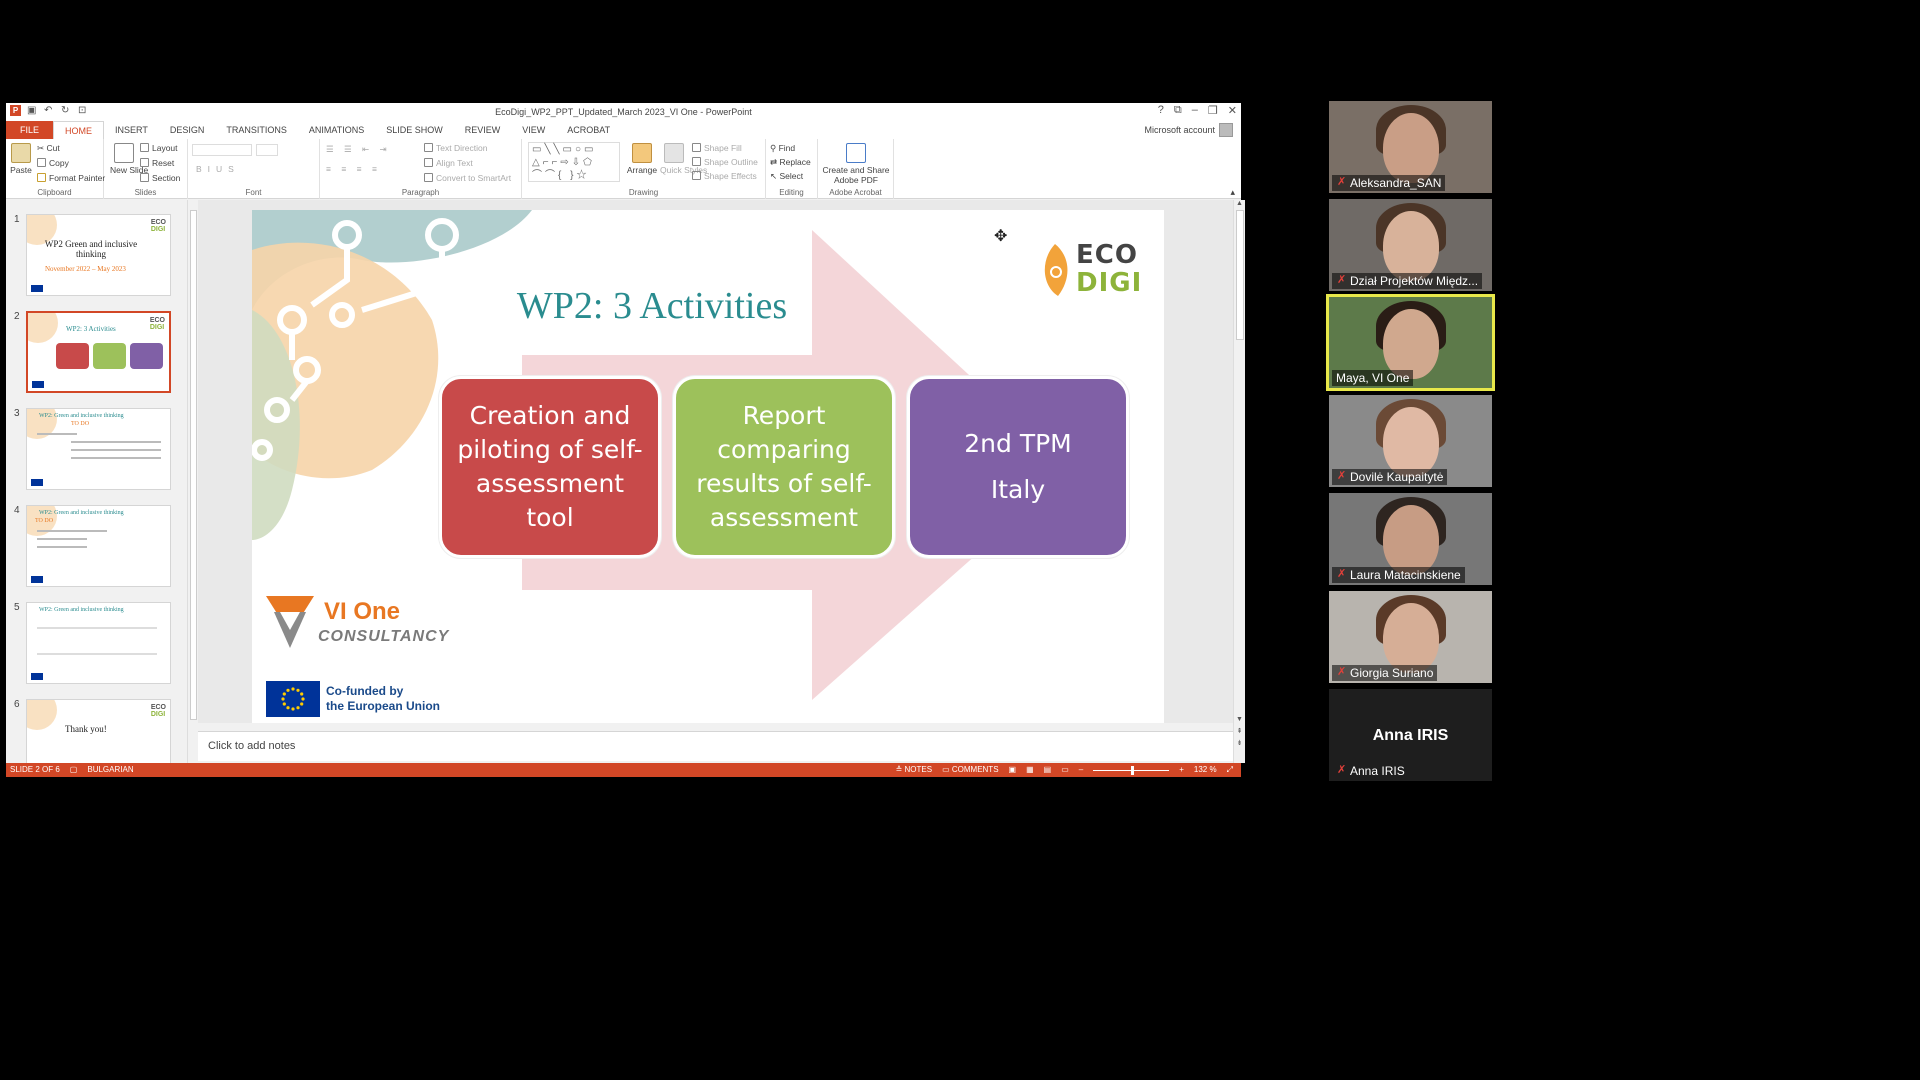 The image size is (1920, 1080). What do you see at coordinates (71, 178) in the screenshot?
I see `format-painter-button: Format Painter` at bounding box center [71, 178].